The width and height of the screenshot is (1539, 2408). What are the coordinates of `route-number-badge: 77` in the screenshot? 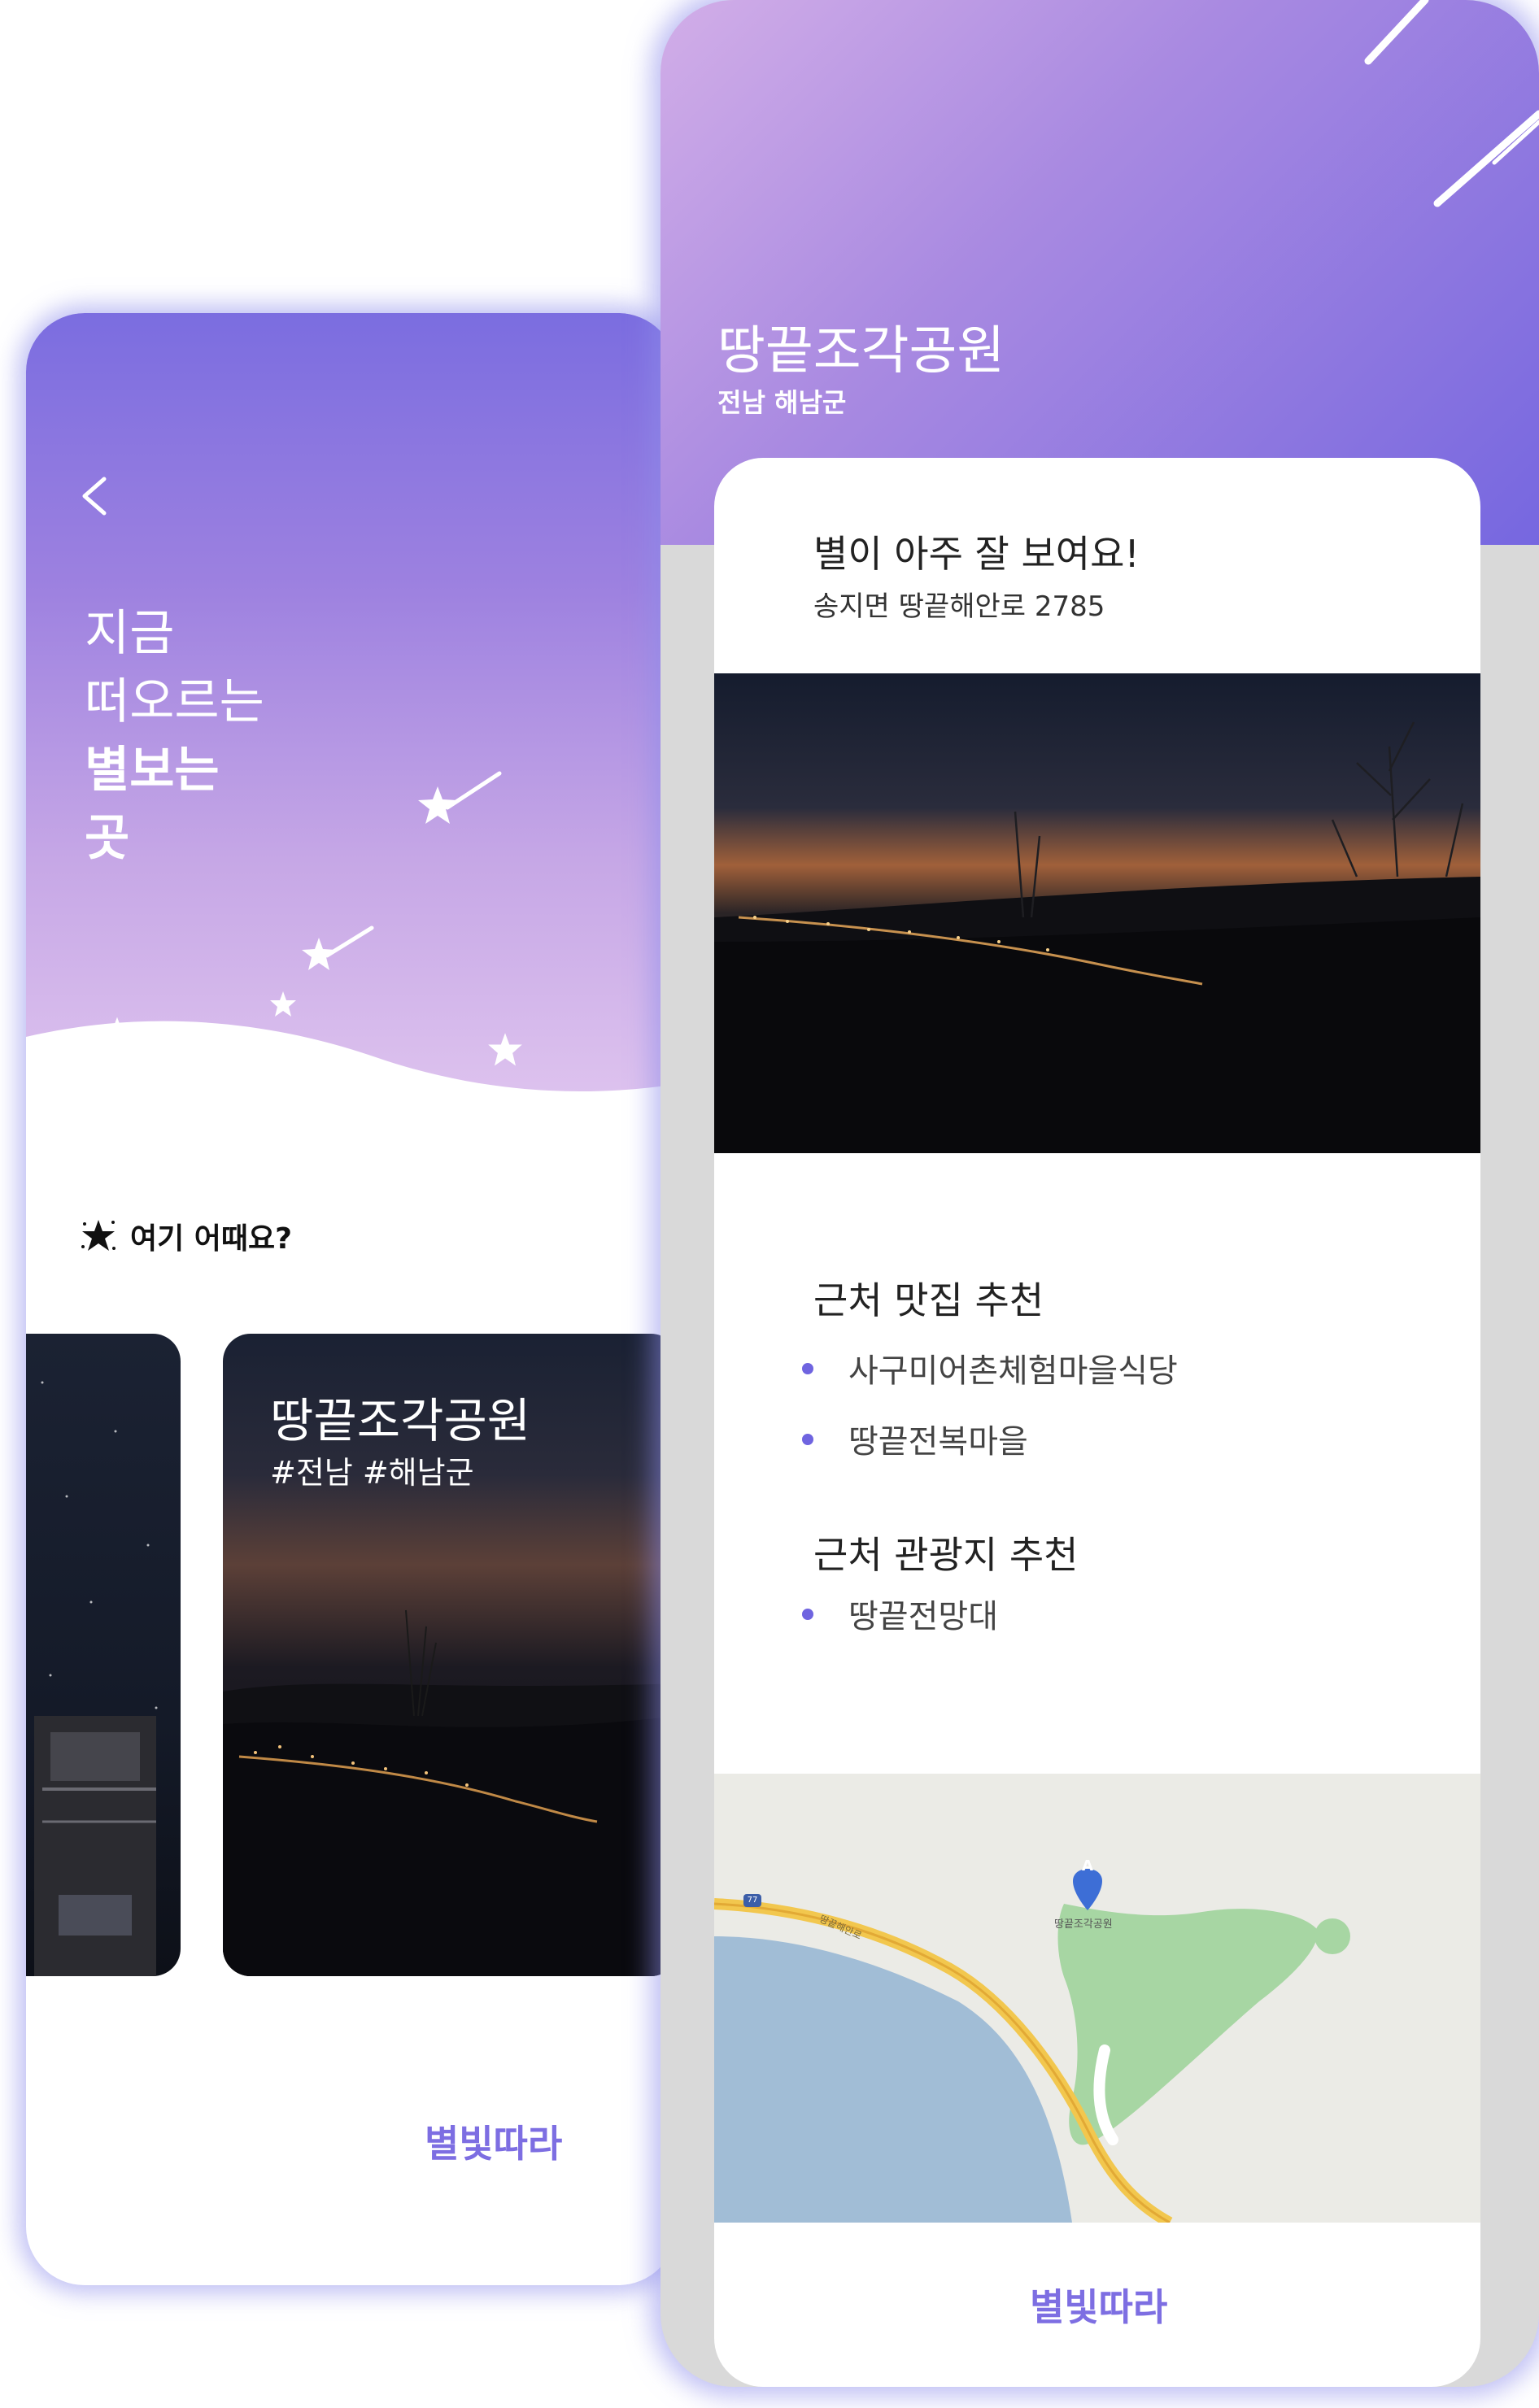 It's located at (752, 1900).